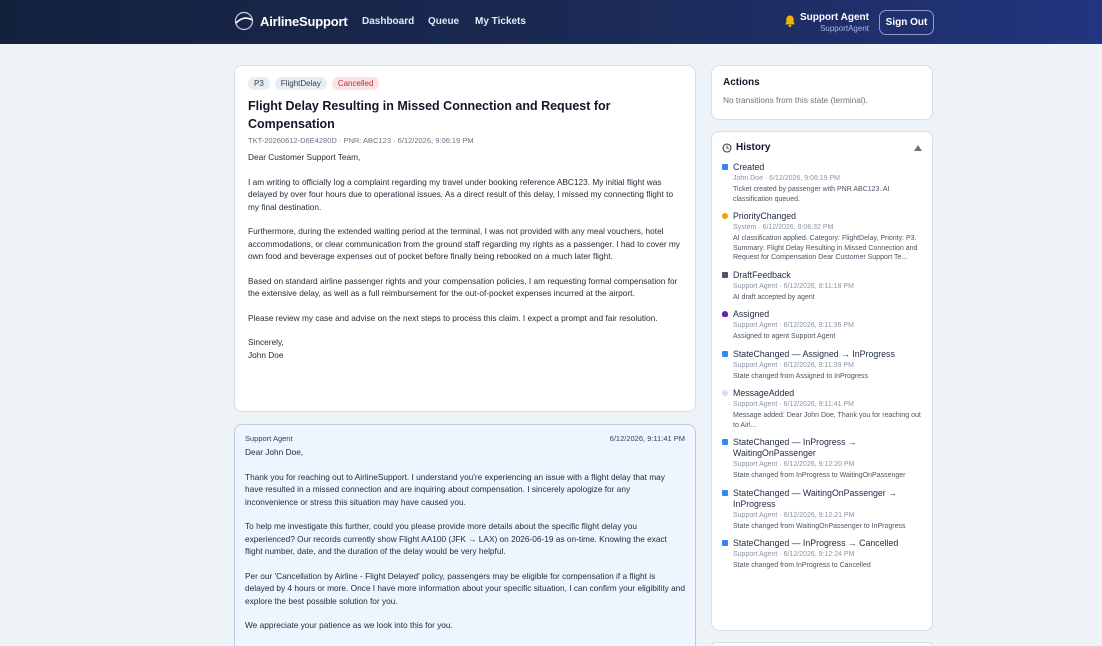 This screenshot has height=646, width=1102. What do you see at coordinates (388, 21) in the screenshot?
I see `nav-dashboard: Dashboard` at bounding box center [388, 21].